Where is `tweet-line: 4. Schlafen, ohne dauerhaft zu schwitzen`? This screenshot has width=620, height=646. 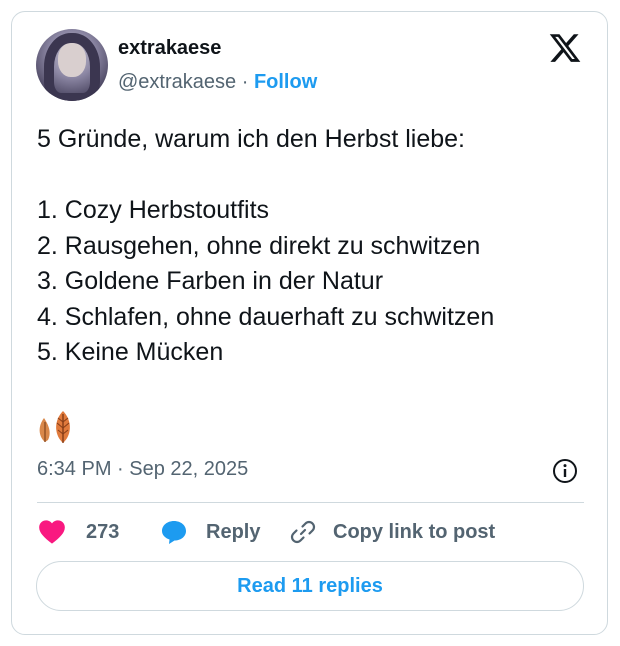 tweet-line: 4. Schlafen, ohne dauerhaft zu schwitzen is located at coordinates (266, 316).